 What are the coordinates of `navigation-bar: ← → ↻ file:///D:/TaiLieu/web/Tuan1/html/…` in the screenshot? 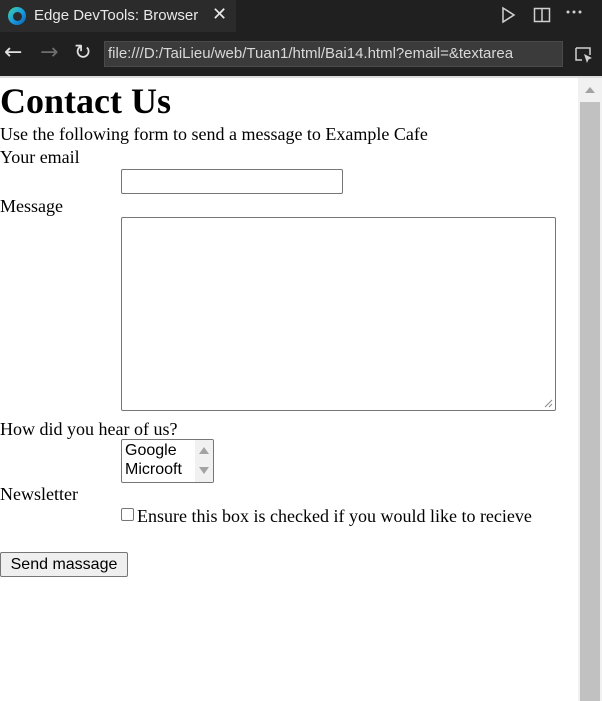 It's located at (301, 54).